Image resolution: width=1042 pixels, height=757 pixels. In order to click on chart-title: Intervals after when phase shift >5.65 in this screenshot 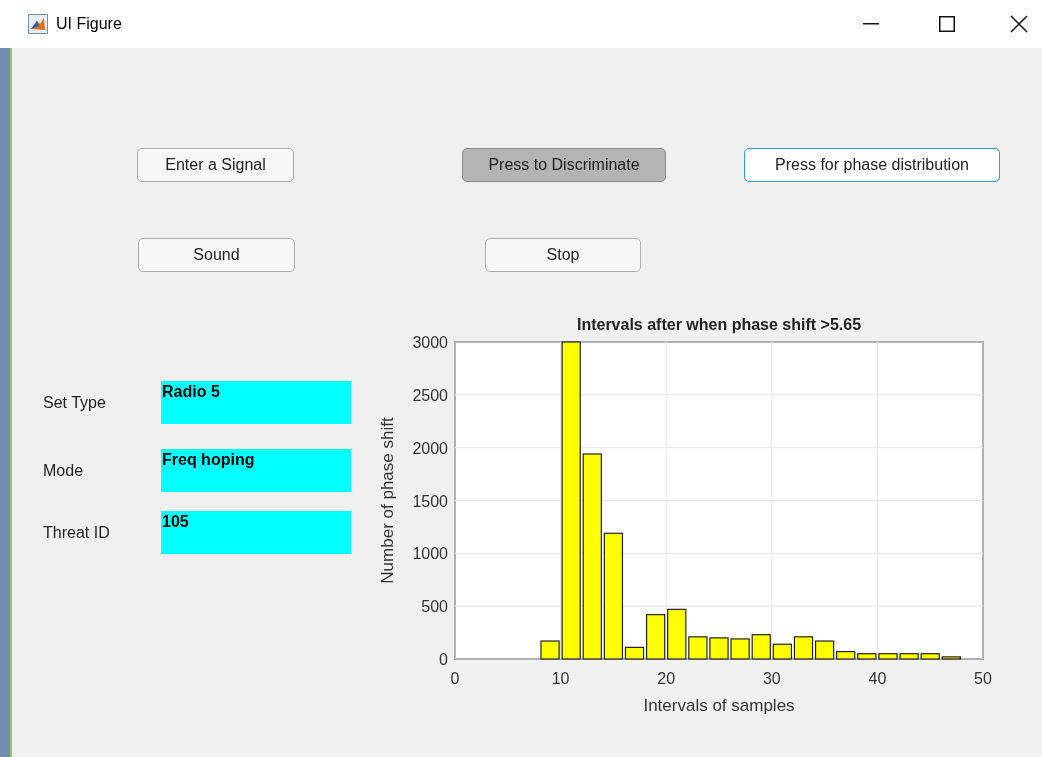, I will do `click(719, 324)`.